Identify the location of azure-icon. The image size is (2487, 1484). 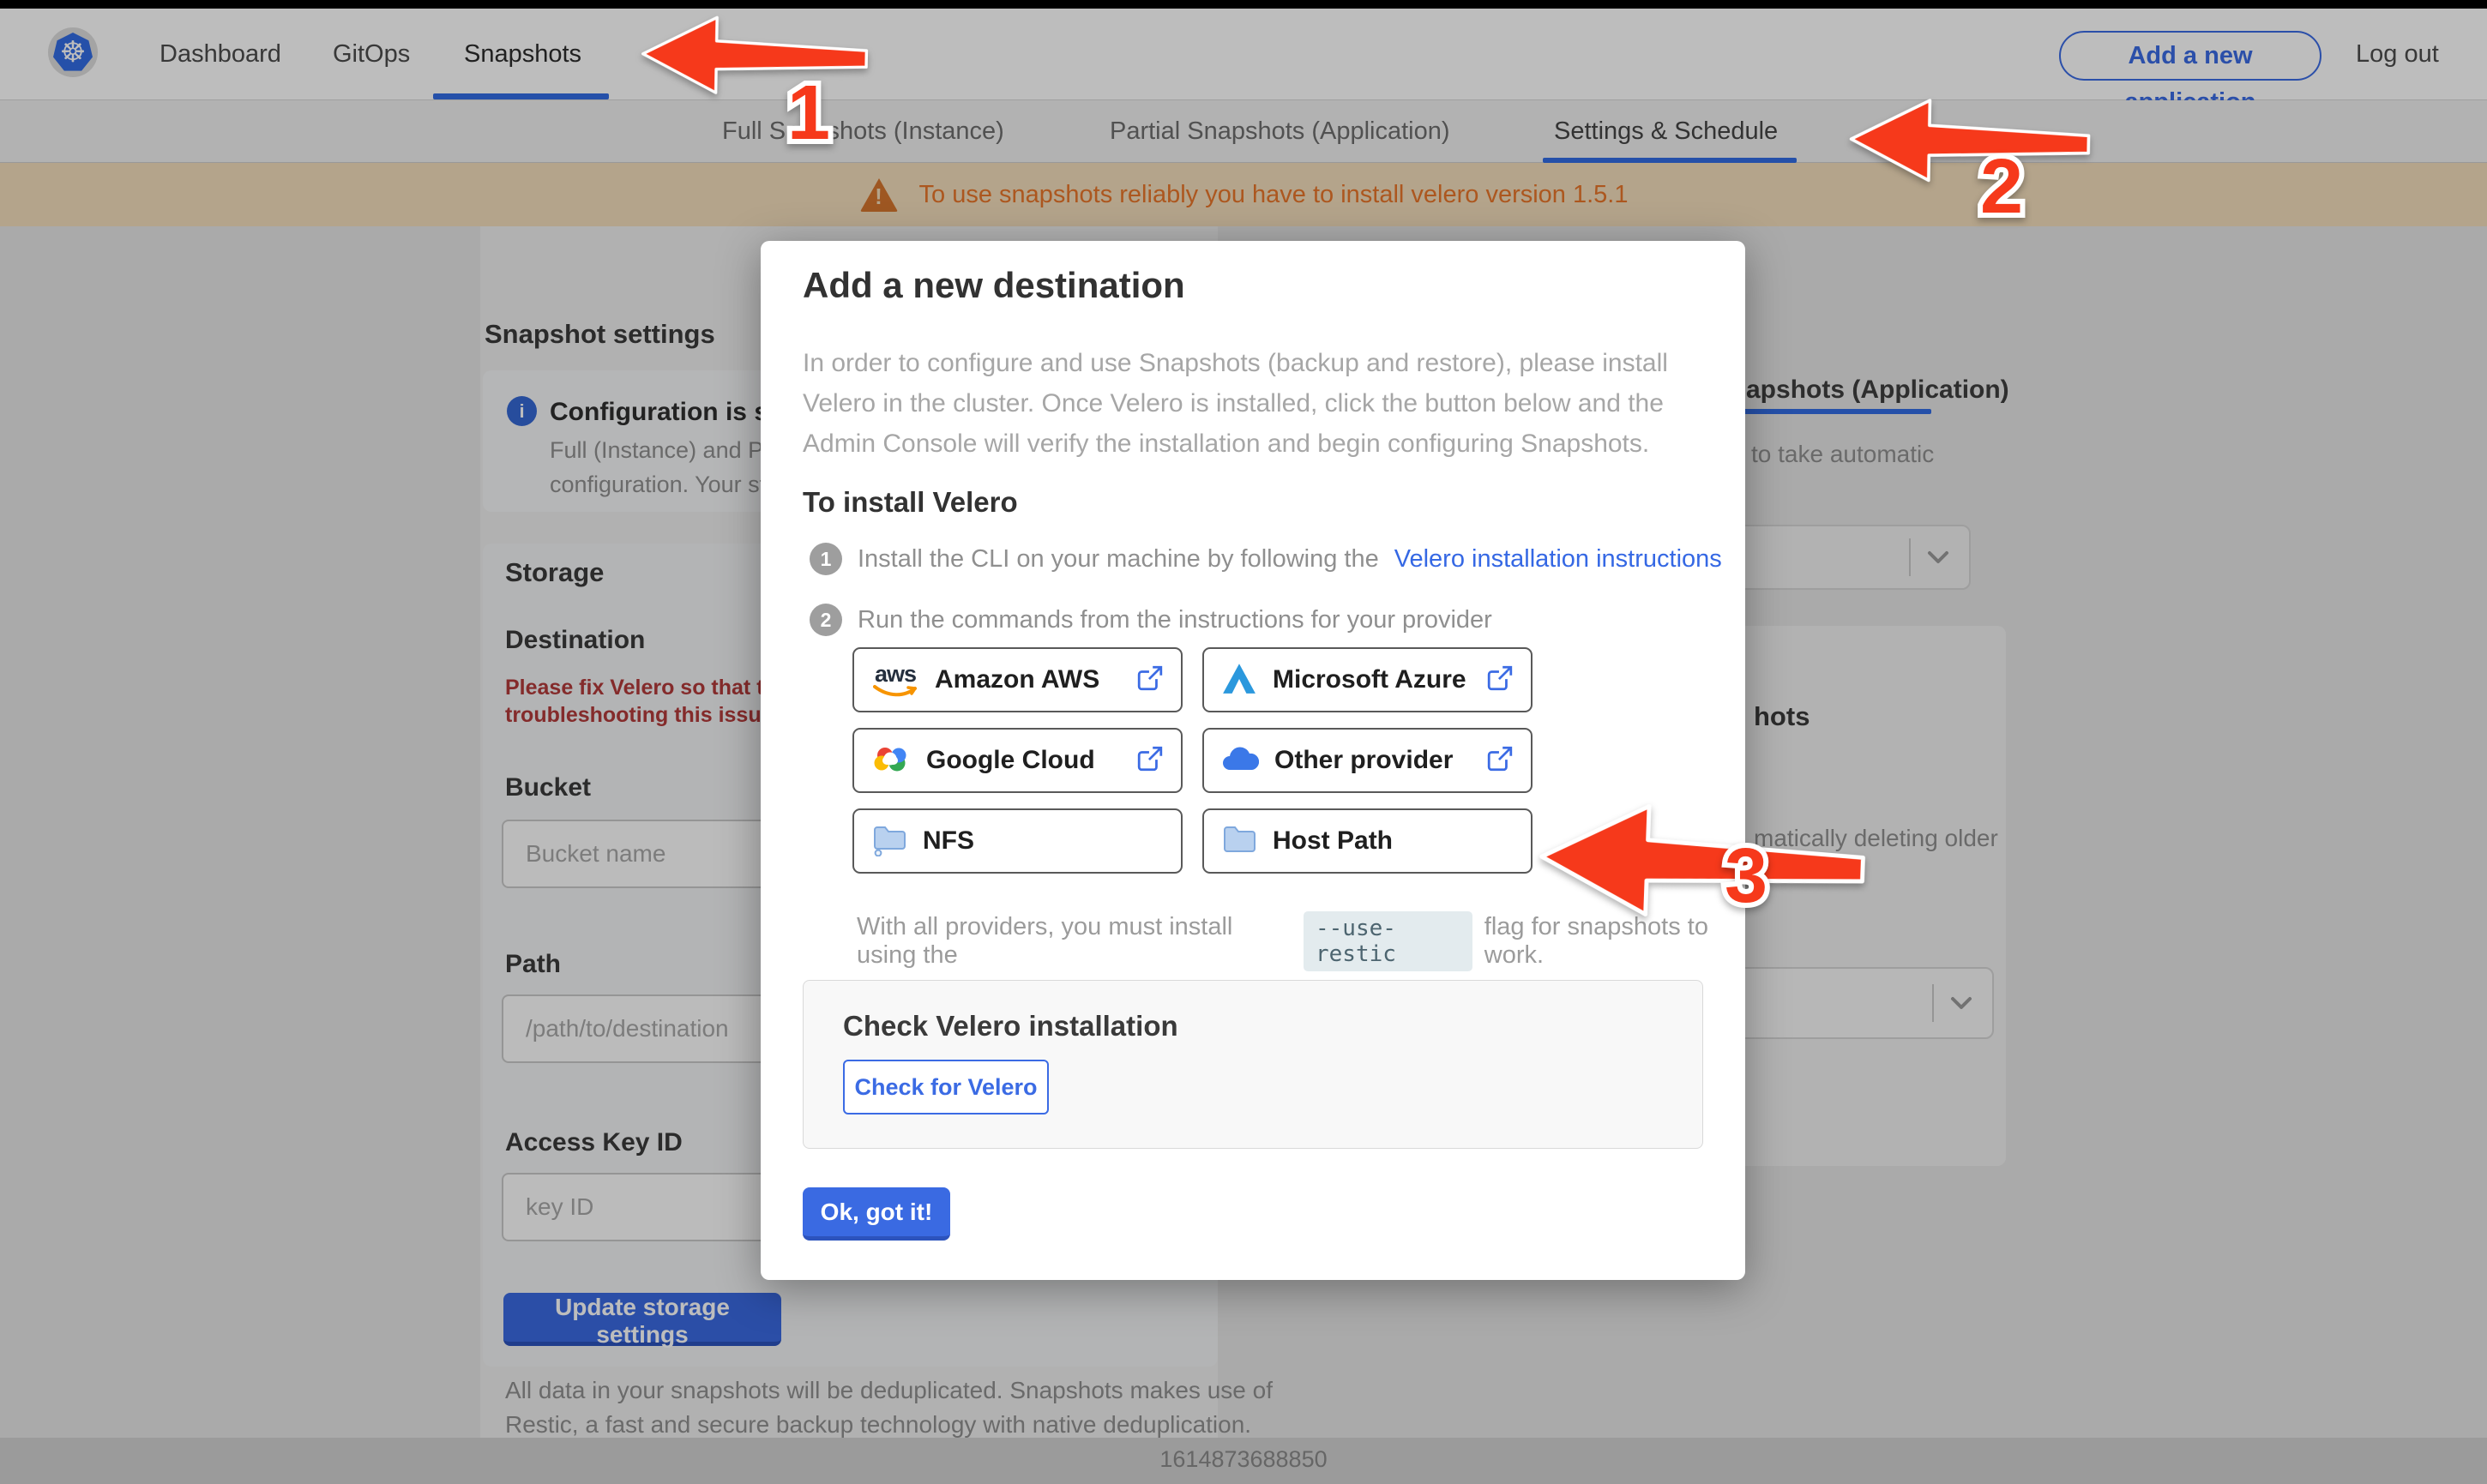
(1239, 680).